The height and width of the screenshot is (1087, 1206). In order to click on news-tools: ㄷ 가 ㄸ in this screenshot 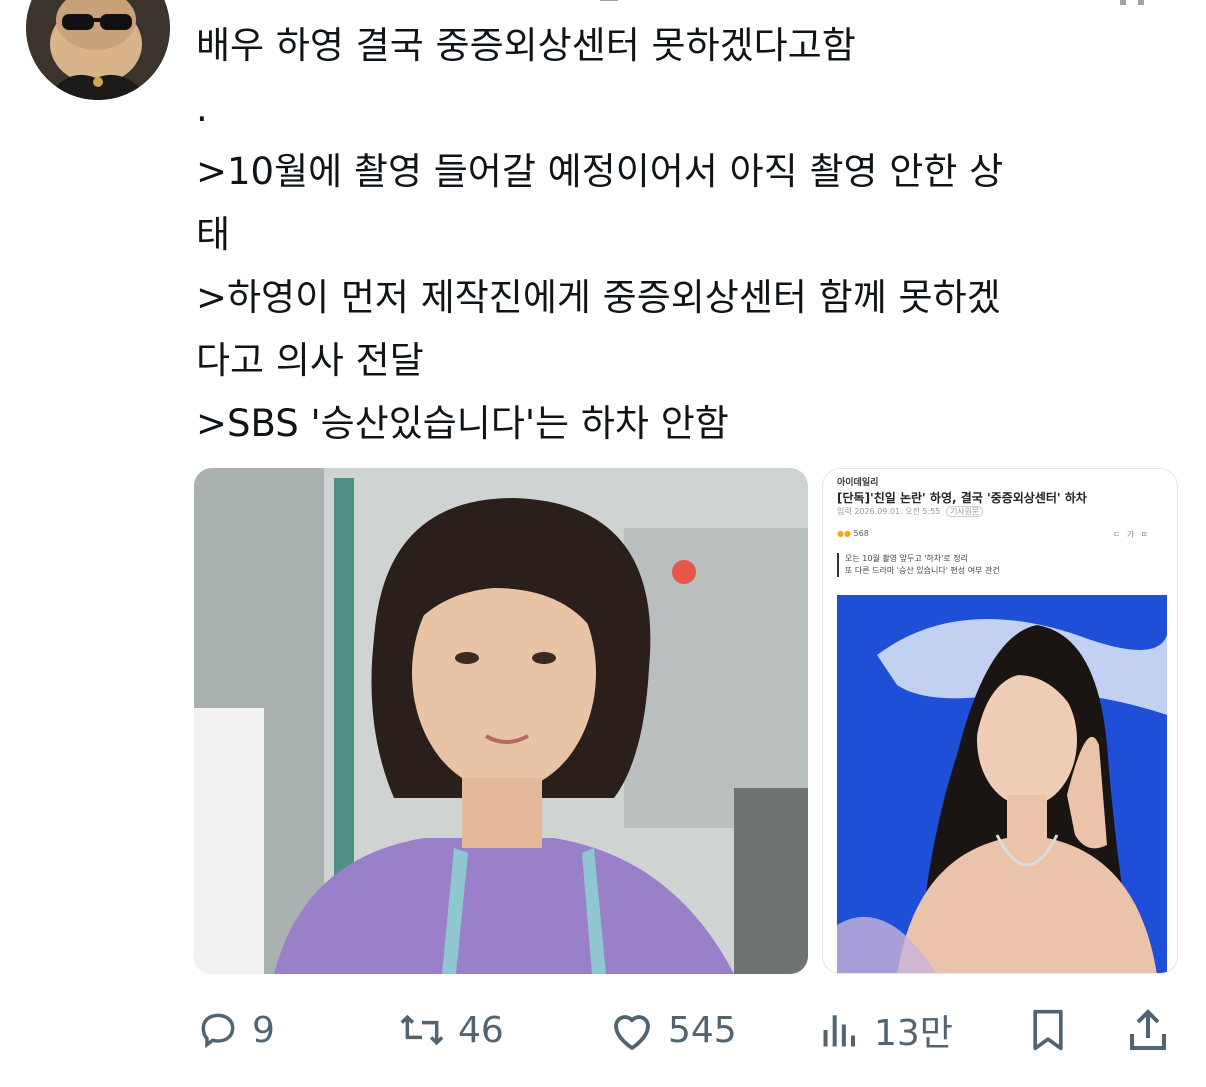, I will do `click(1132, 534)`.